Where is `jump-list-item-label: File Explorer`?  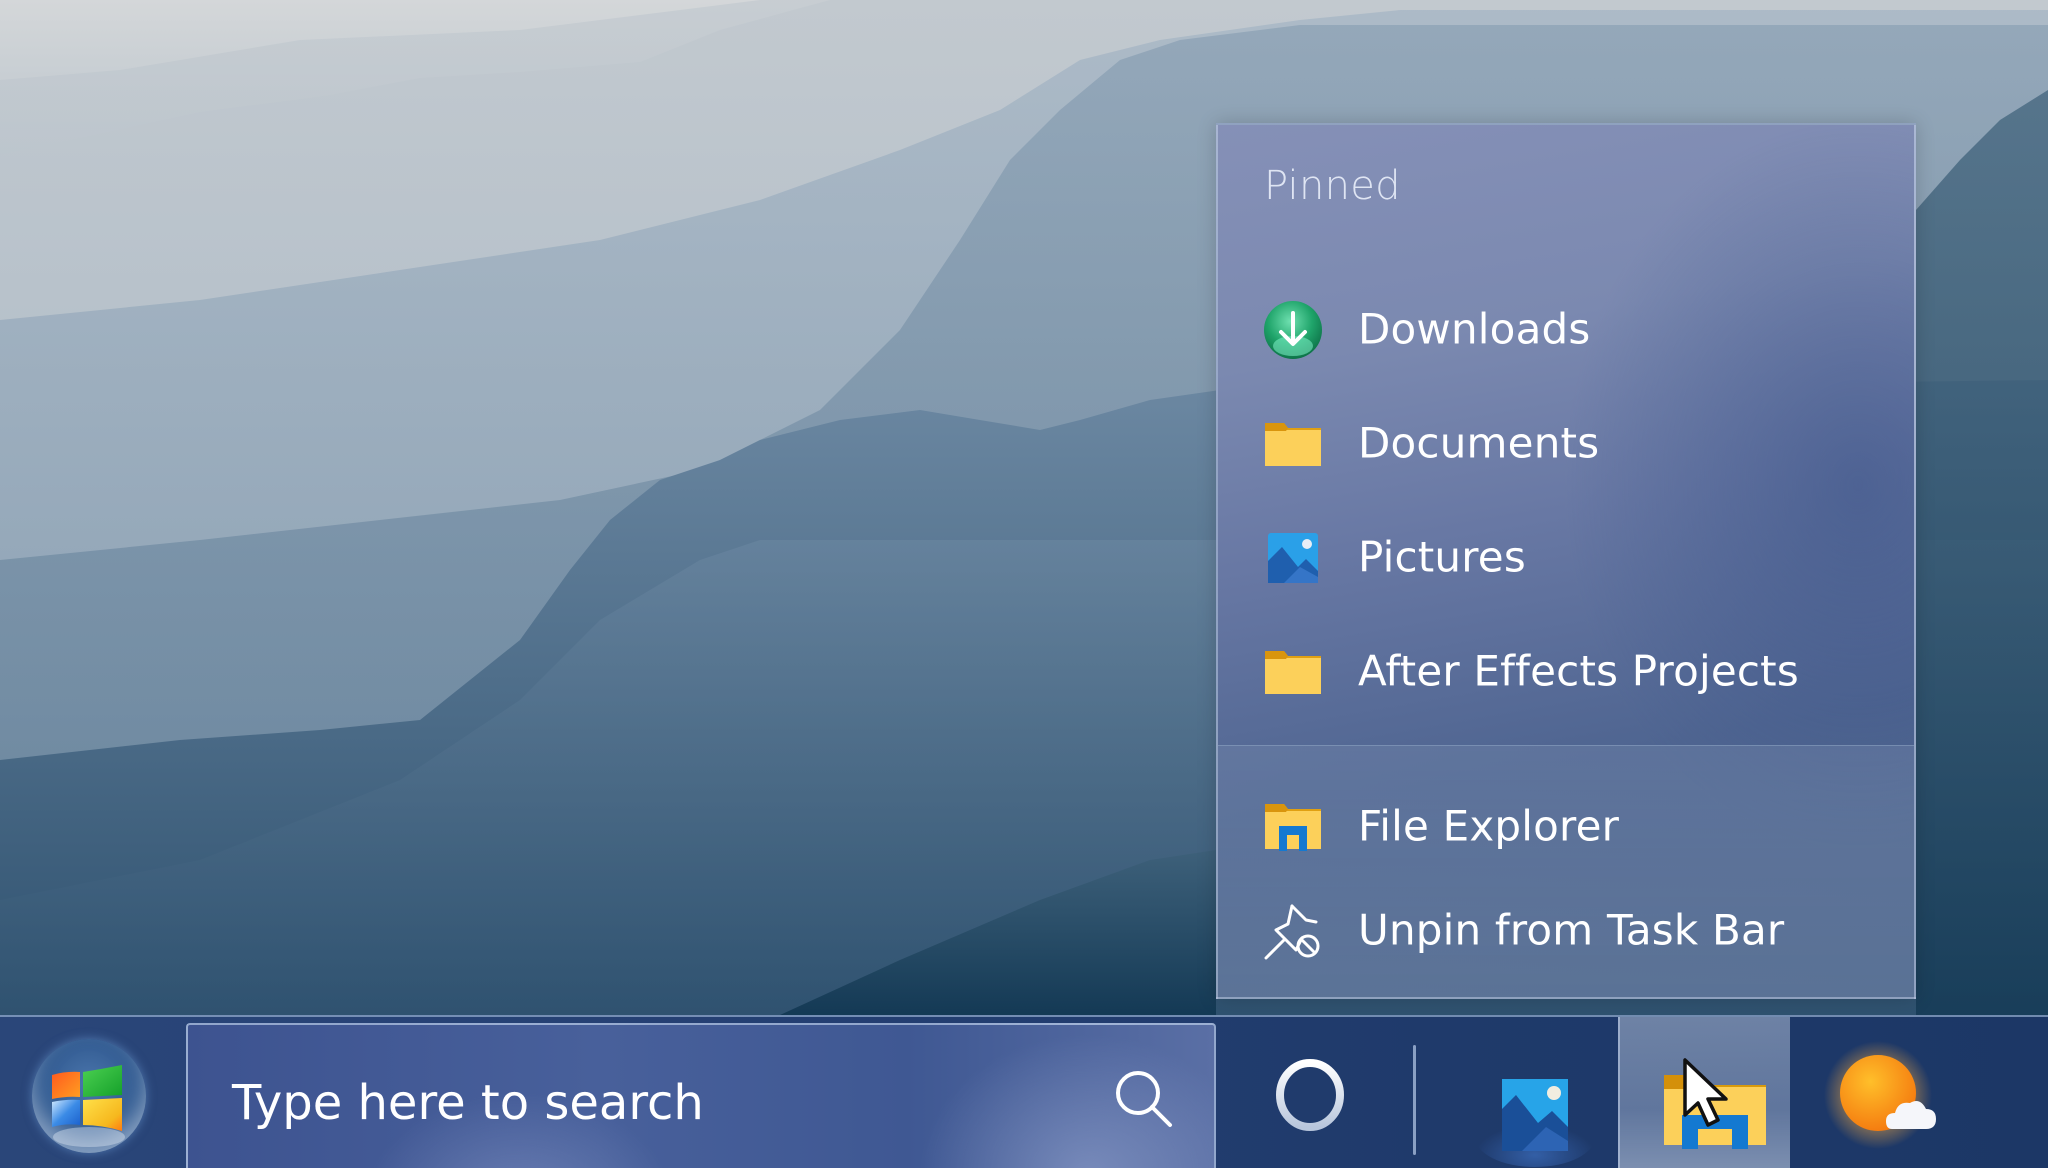 jump-list-item-label: File Explorer is located at coordinates (1489, 826).